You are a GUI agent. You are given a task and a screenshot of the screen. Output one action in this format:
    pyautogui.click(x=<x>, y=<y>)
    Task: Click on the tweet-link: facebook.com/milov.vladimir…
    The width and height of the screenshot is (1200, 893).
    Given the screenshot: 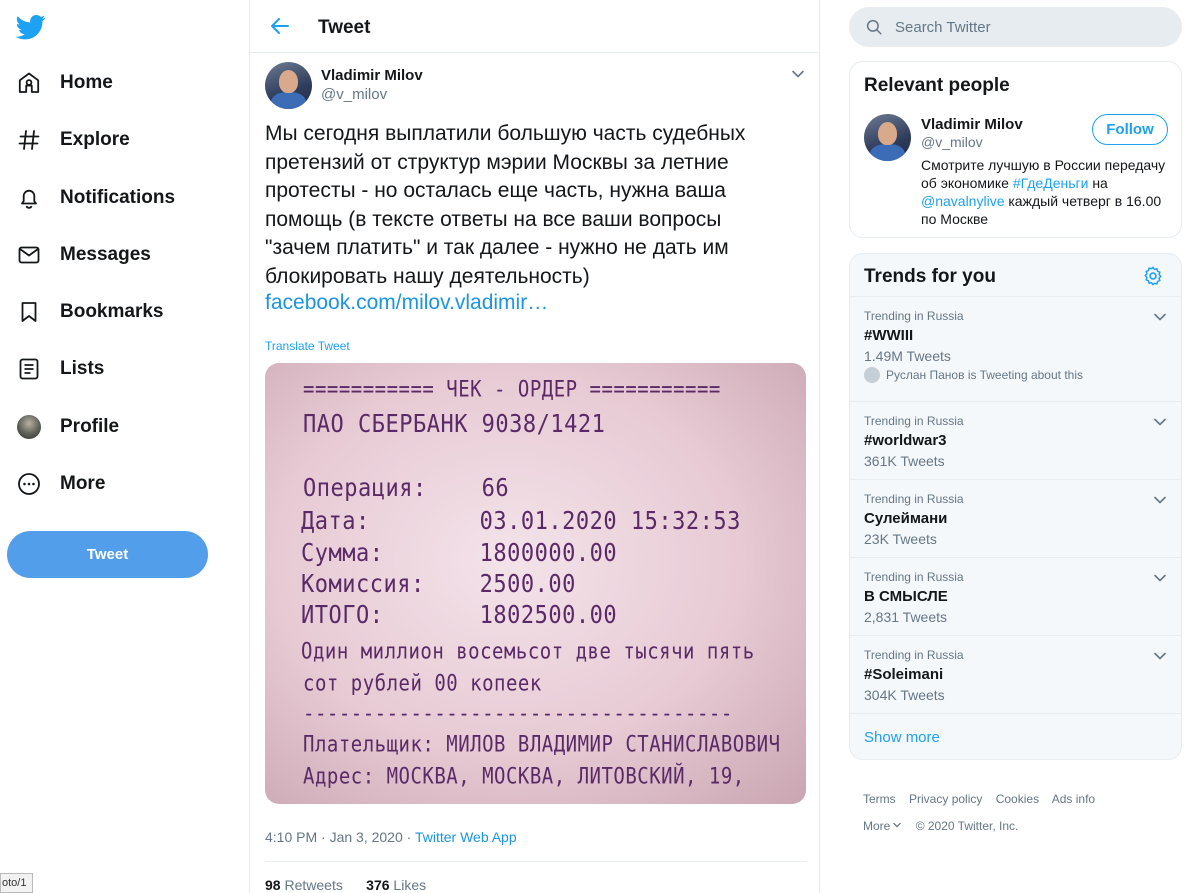 What is the action you would take?
    pyautogui.click(x=406, y=303)
    